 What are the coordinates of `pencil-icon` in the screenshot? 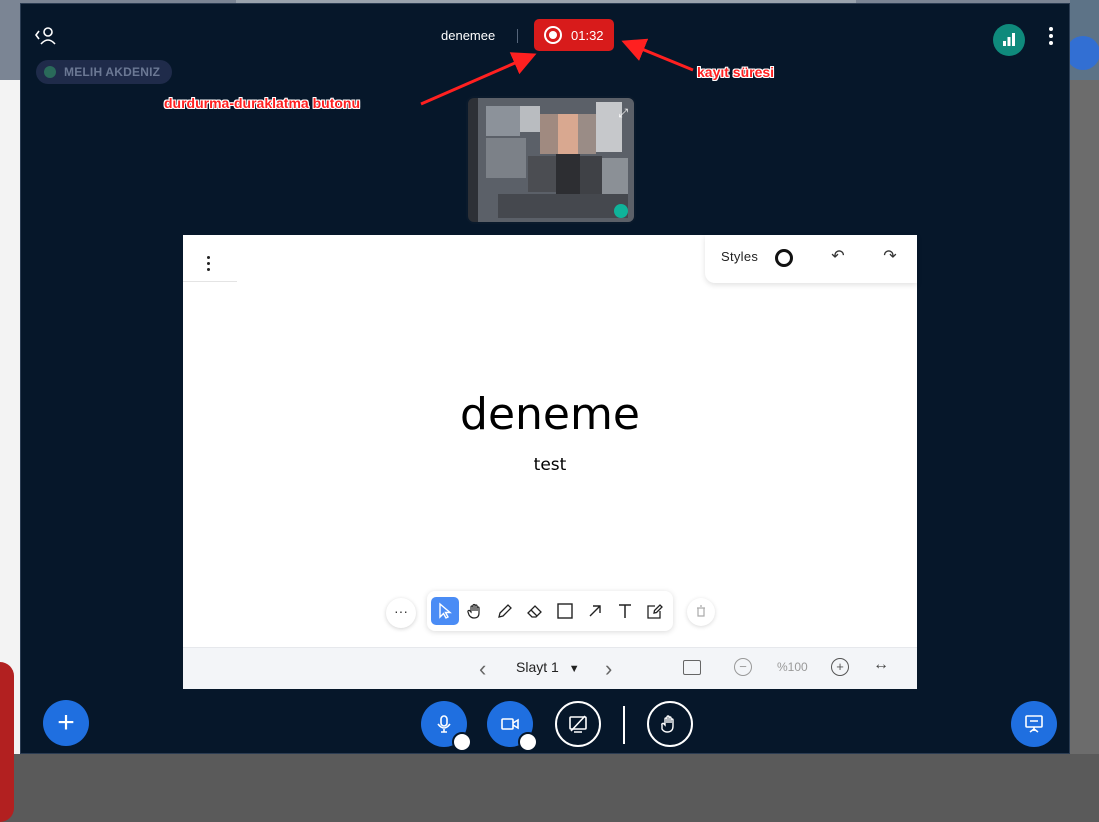 It's located at (505, 611).